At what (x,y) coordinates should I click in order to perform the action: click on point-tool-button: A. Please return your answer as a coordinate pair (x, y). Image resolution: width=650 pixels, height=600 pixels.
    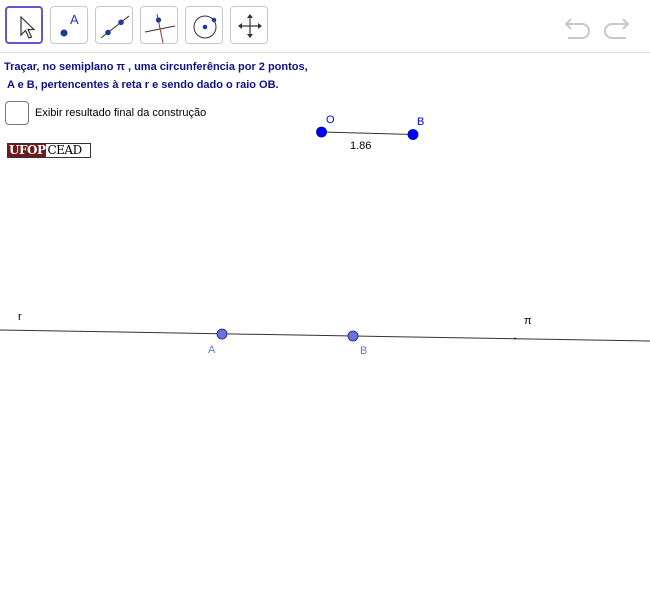
    Looking at the image, I should click on (69, 25).